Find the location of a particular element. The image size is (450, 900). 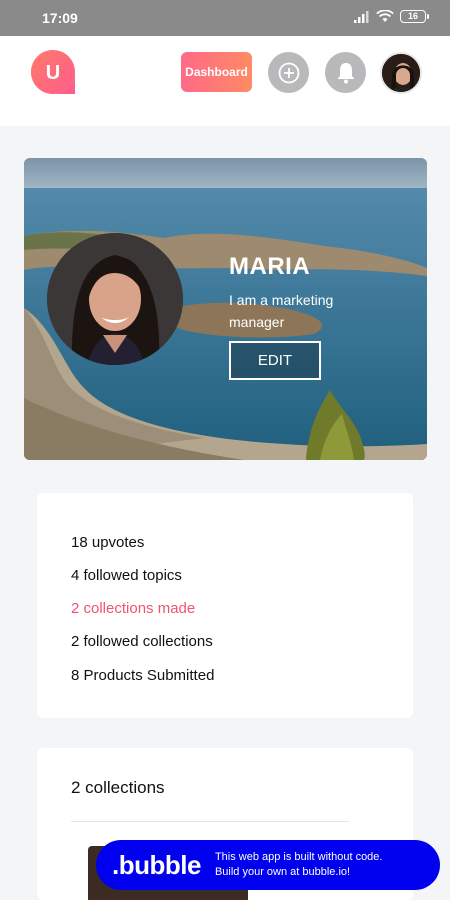

stat-collections-made: 2 collections made is located at coordinates (133, 608).